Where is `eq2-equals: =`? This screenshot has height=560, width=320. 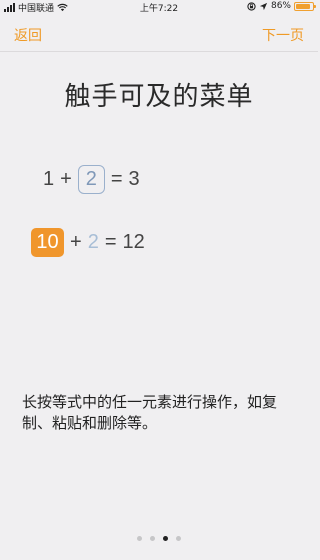
eq2-equals: = is located at coordinates (111, 242).